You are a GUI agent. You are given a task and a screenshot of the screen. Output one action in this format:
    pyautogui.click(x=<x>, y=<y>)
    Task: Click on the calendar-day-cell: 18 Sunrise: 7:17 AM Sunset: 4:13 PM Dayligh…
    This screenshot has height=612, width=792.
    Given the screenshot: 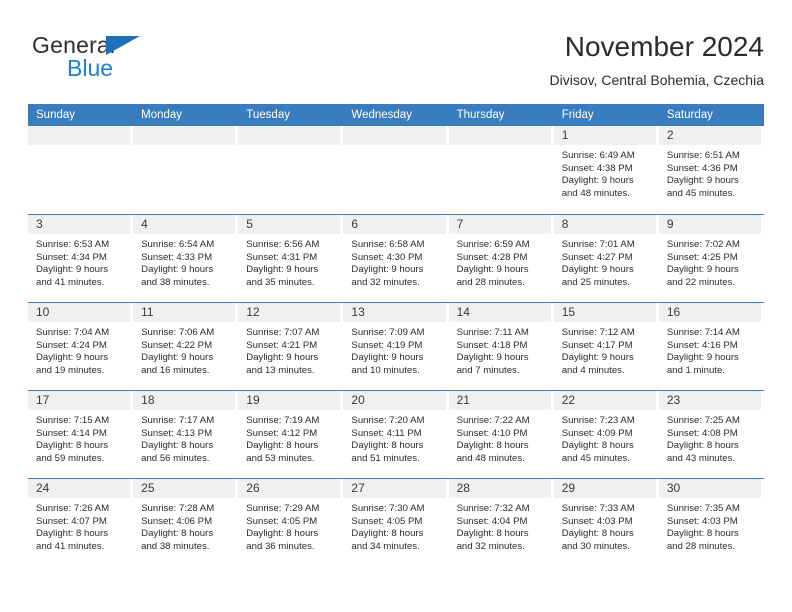 What is the action you would take?
    pyautogui.click(x=185, y=434)
    